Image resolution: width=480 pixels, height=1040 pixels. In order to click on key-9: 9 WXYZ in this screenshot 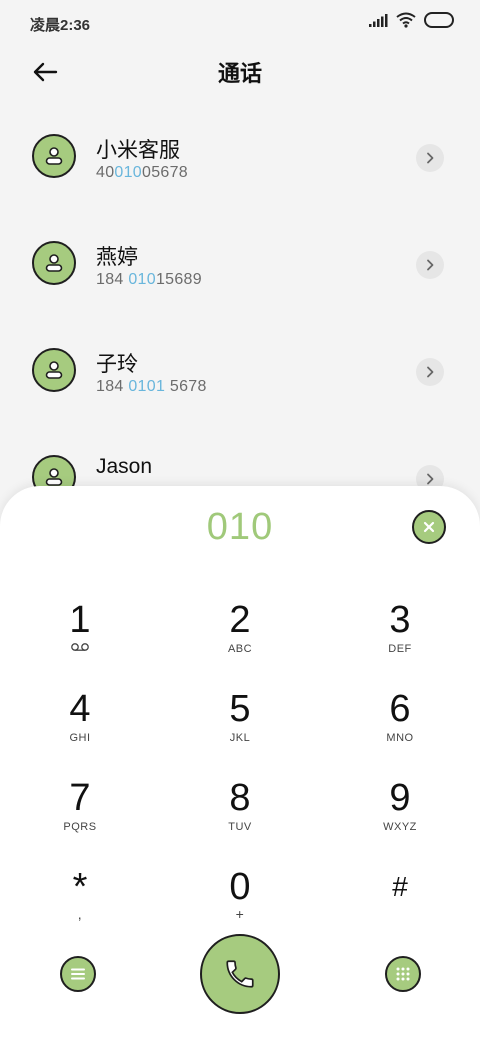, I will do `click(400, 810)`.